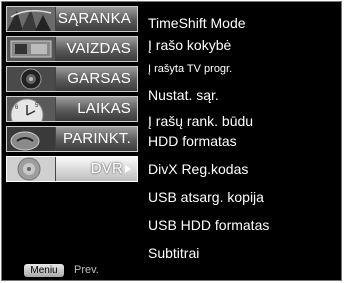 Image resolution: width=345 pixels, height=283 pixels. I want to click on disc-thumbnail-icon, so click(31, 169).